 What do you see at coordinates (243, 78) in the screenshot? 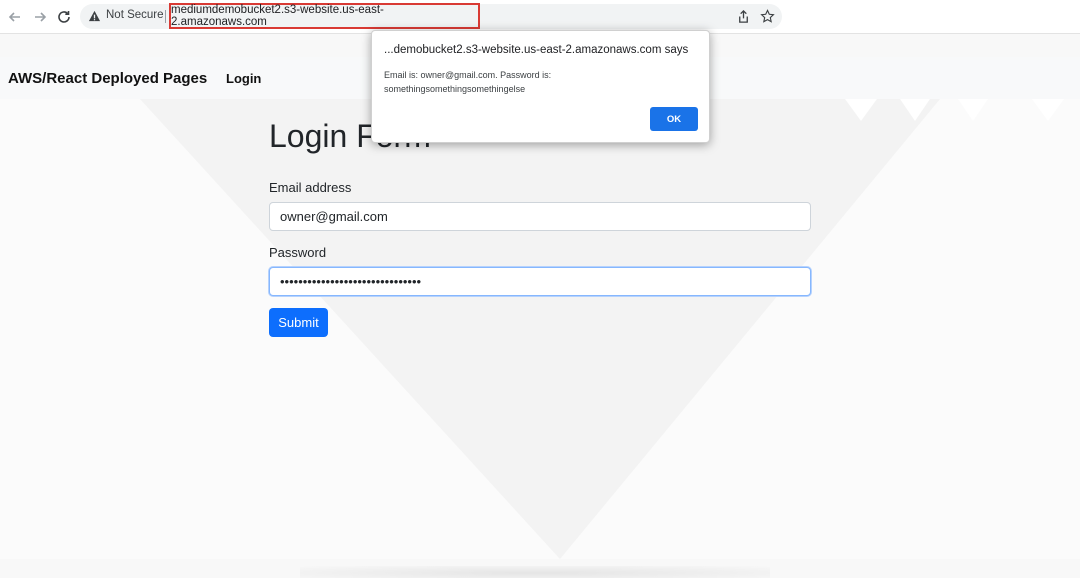
I see `nav-link-login: Login` at bounding box center [243, 78].